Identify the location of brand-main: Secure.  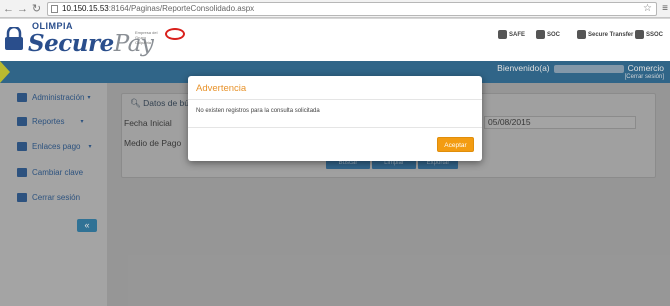
(71, 43).